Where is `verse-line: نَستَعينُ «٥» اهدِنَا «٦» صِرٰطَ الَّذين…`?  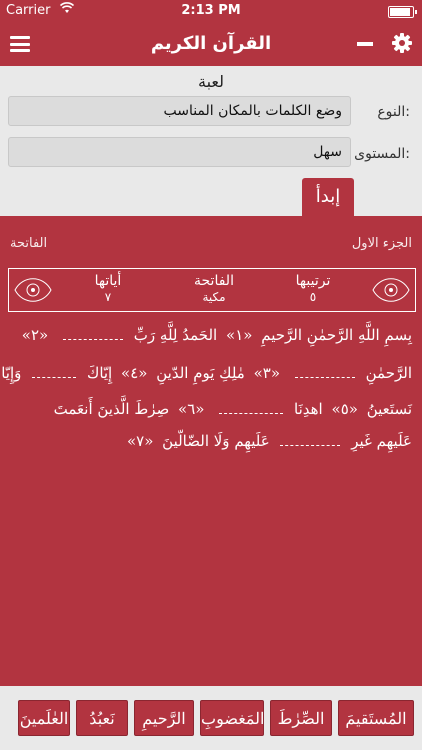
verse-line: نَستَعينُ «٥» اهدِنَا «٦» صِرٰطَ الَّذين… is located at coordinates (211, 409).